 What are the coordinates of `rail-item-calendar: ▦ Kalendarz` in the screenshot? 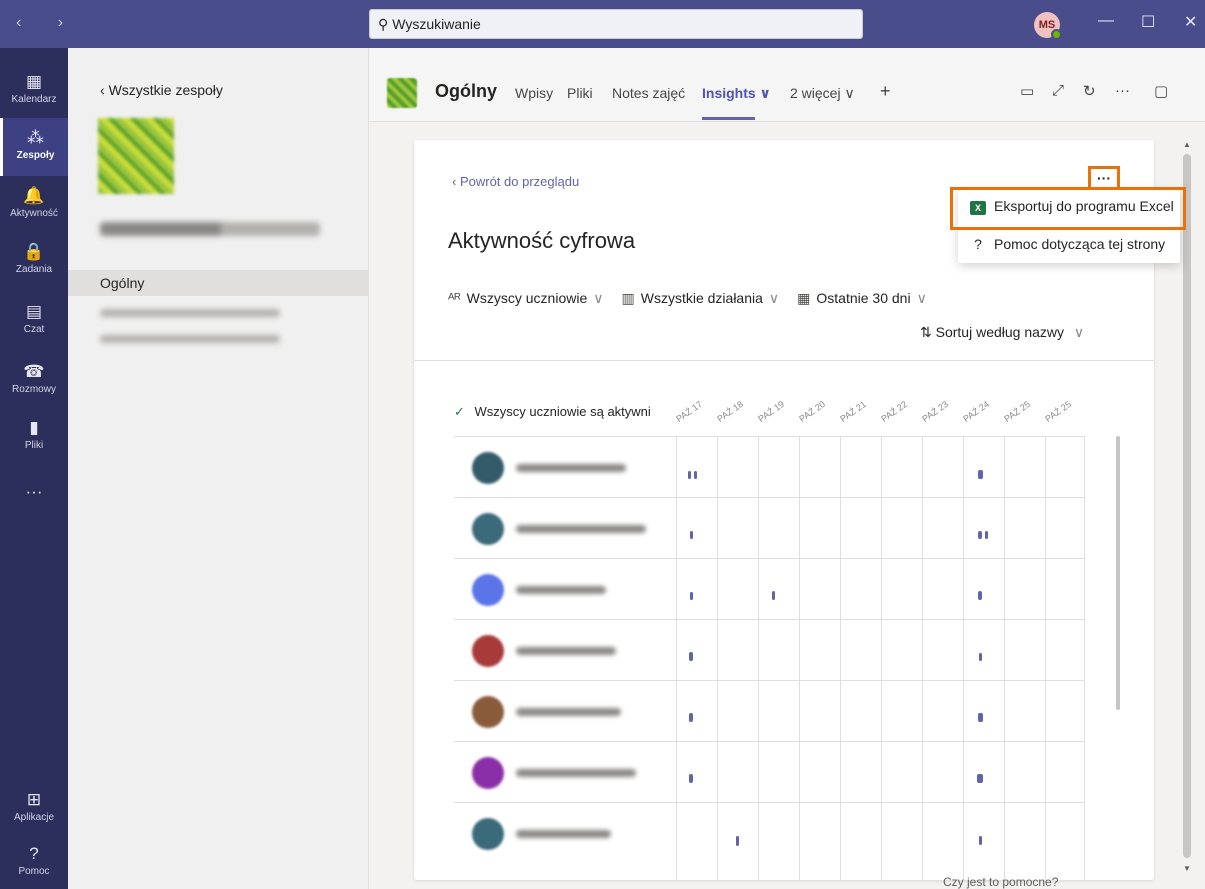 It's located at (34, 91).